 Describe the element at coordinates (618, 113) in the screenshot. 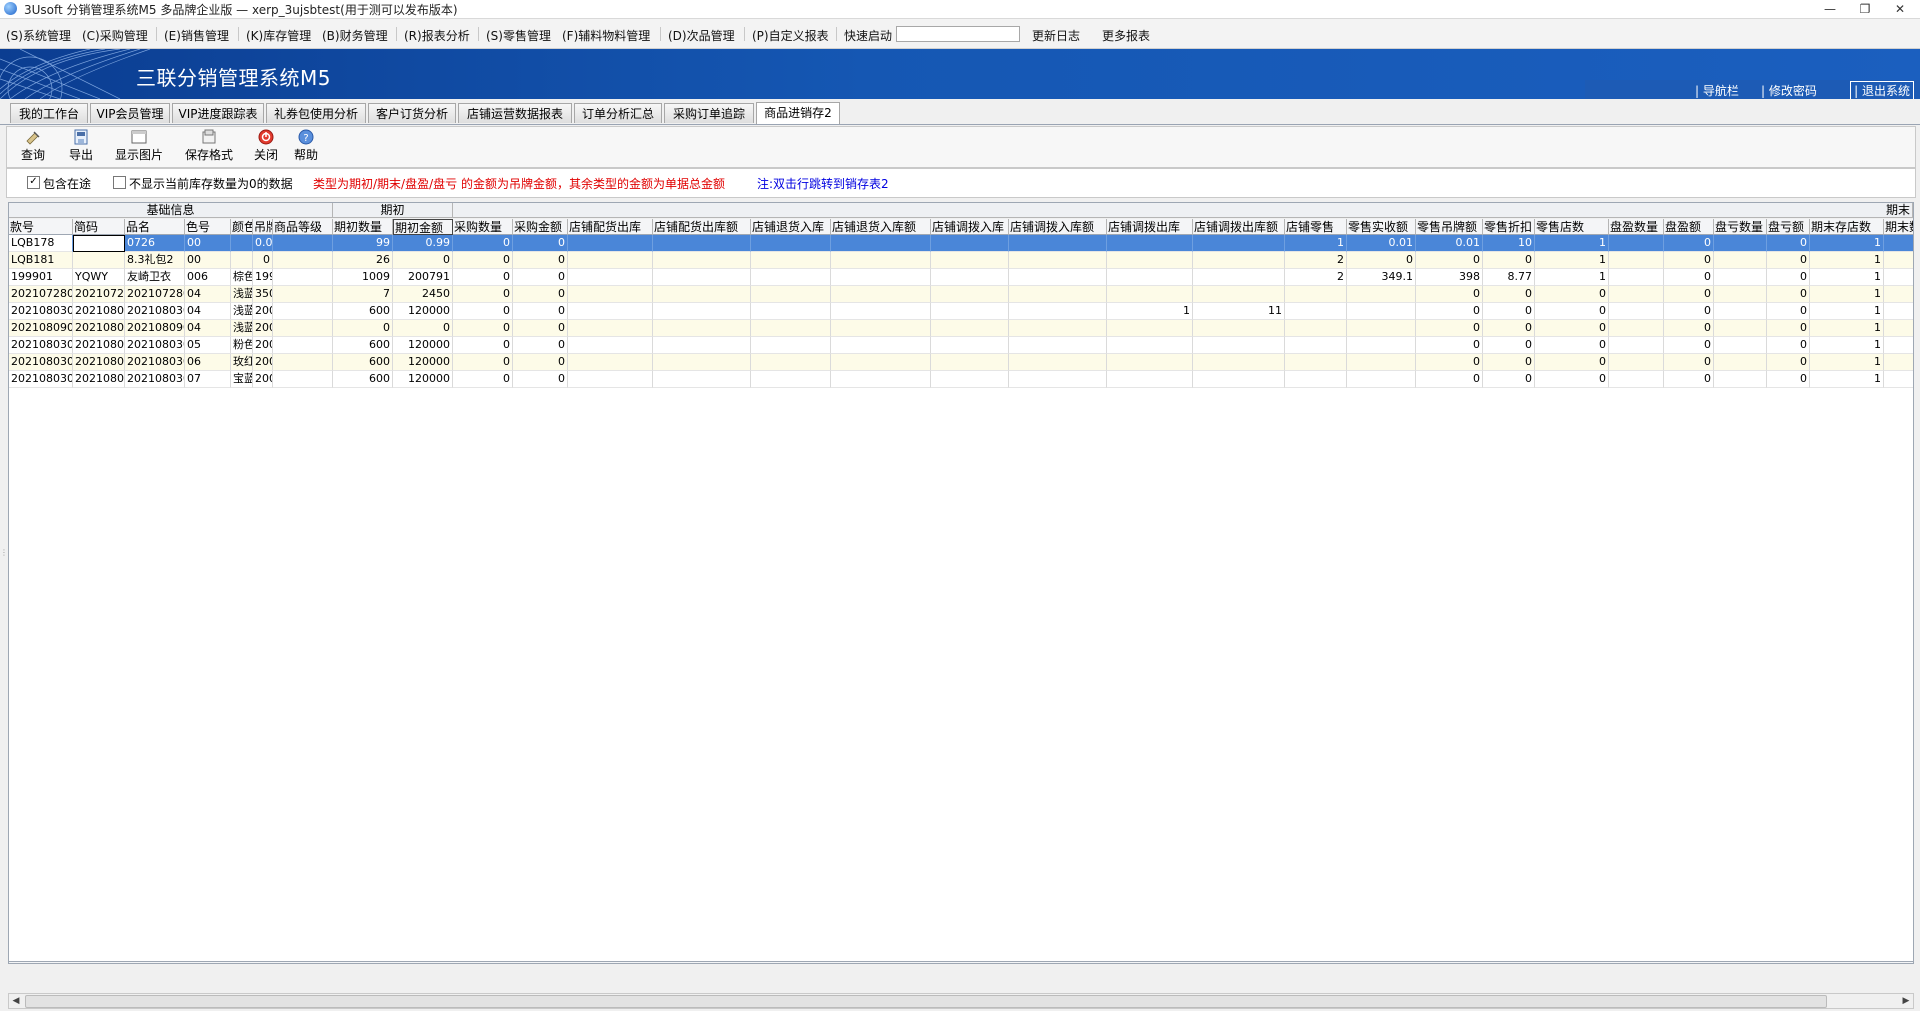

I see `tab-order-summary: 订单分析汇总` at that location.